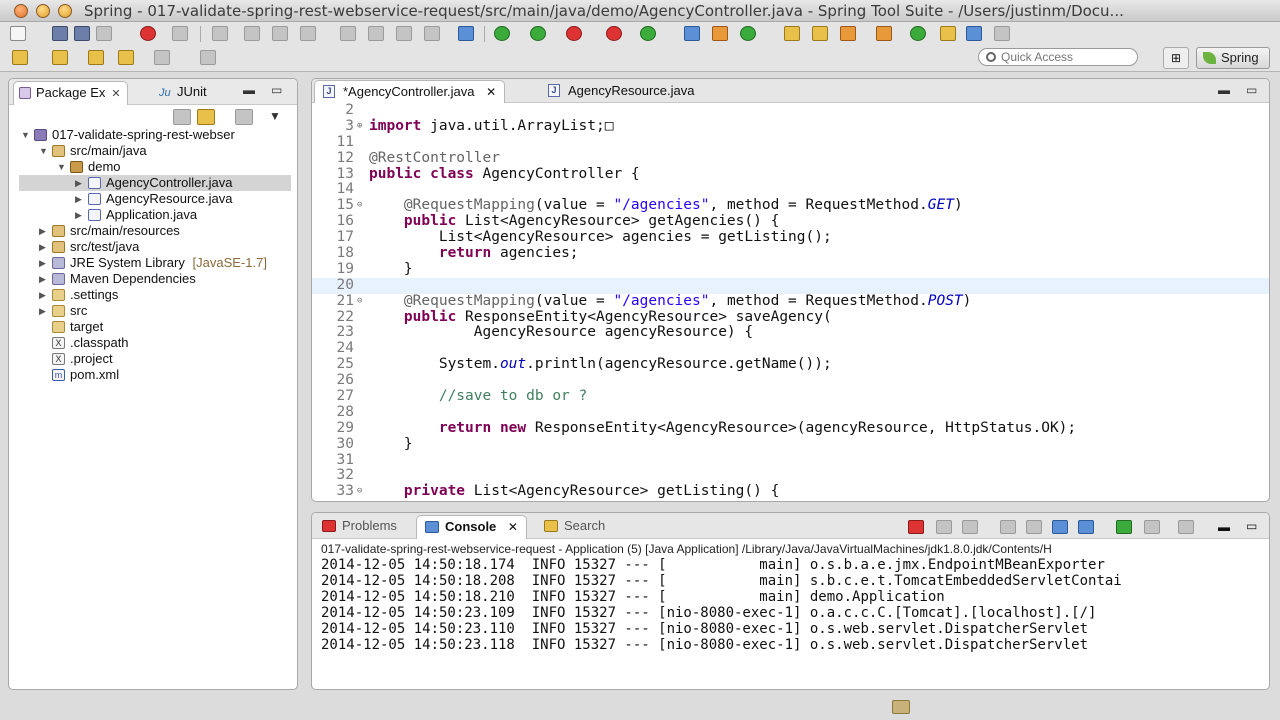 This screenshot has width=1280, height=720. What do you see at coordinates (153, 311) in the screenshot?
I see `tree-item: ▶ src` at bounding box center [153, 311].